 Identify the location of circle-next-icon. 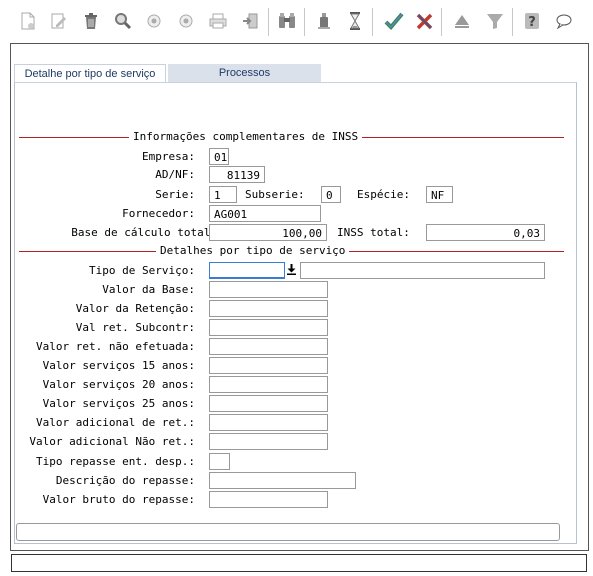
(186, 21).